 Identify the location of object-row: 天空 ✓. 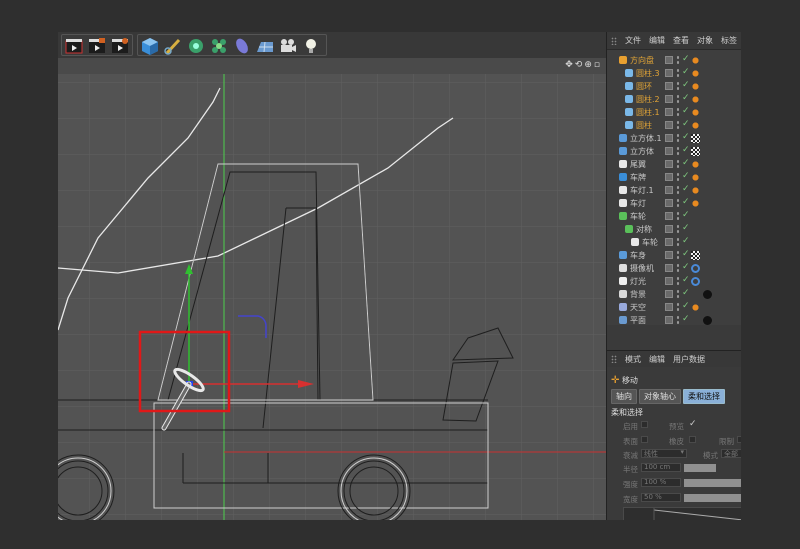
(674, 307).